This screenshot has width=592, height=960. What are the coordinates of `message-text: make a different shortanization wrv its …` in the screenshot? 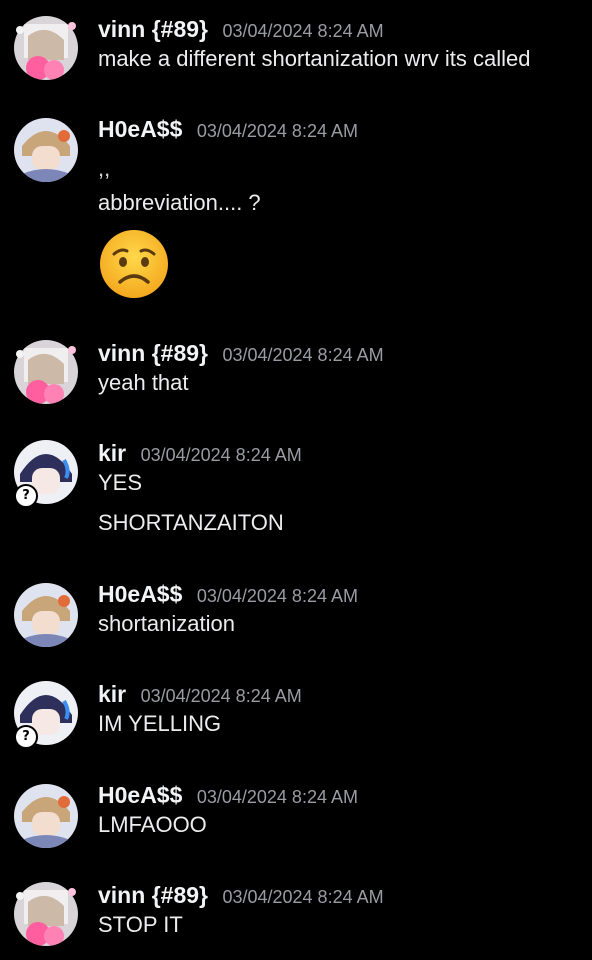 It's located at (314, 58).